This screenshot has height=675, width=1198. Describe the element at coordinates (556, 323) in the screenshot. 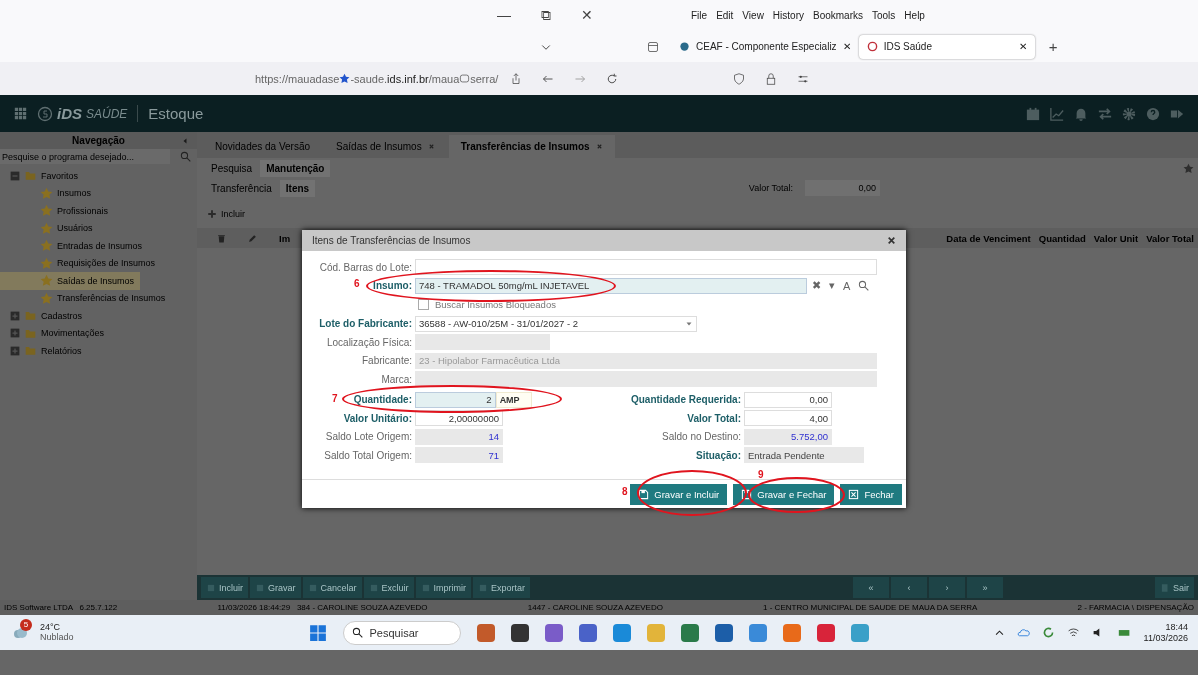

I see `select-field: 36588 - AW-010/25M - 31/01/2027 - 2` at that location.